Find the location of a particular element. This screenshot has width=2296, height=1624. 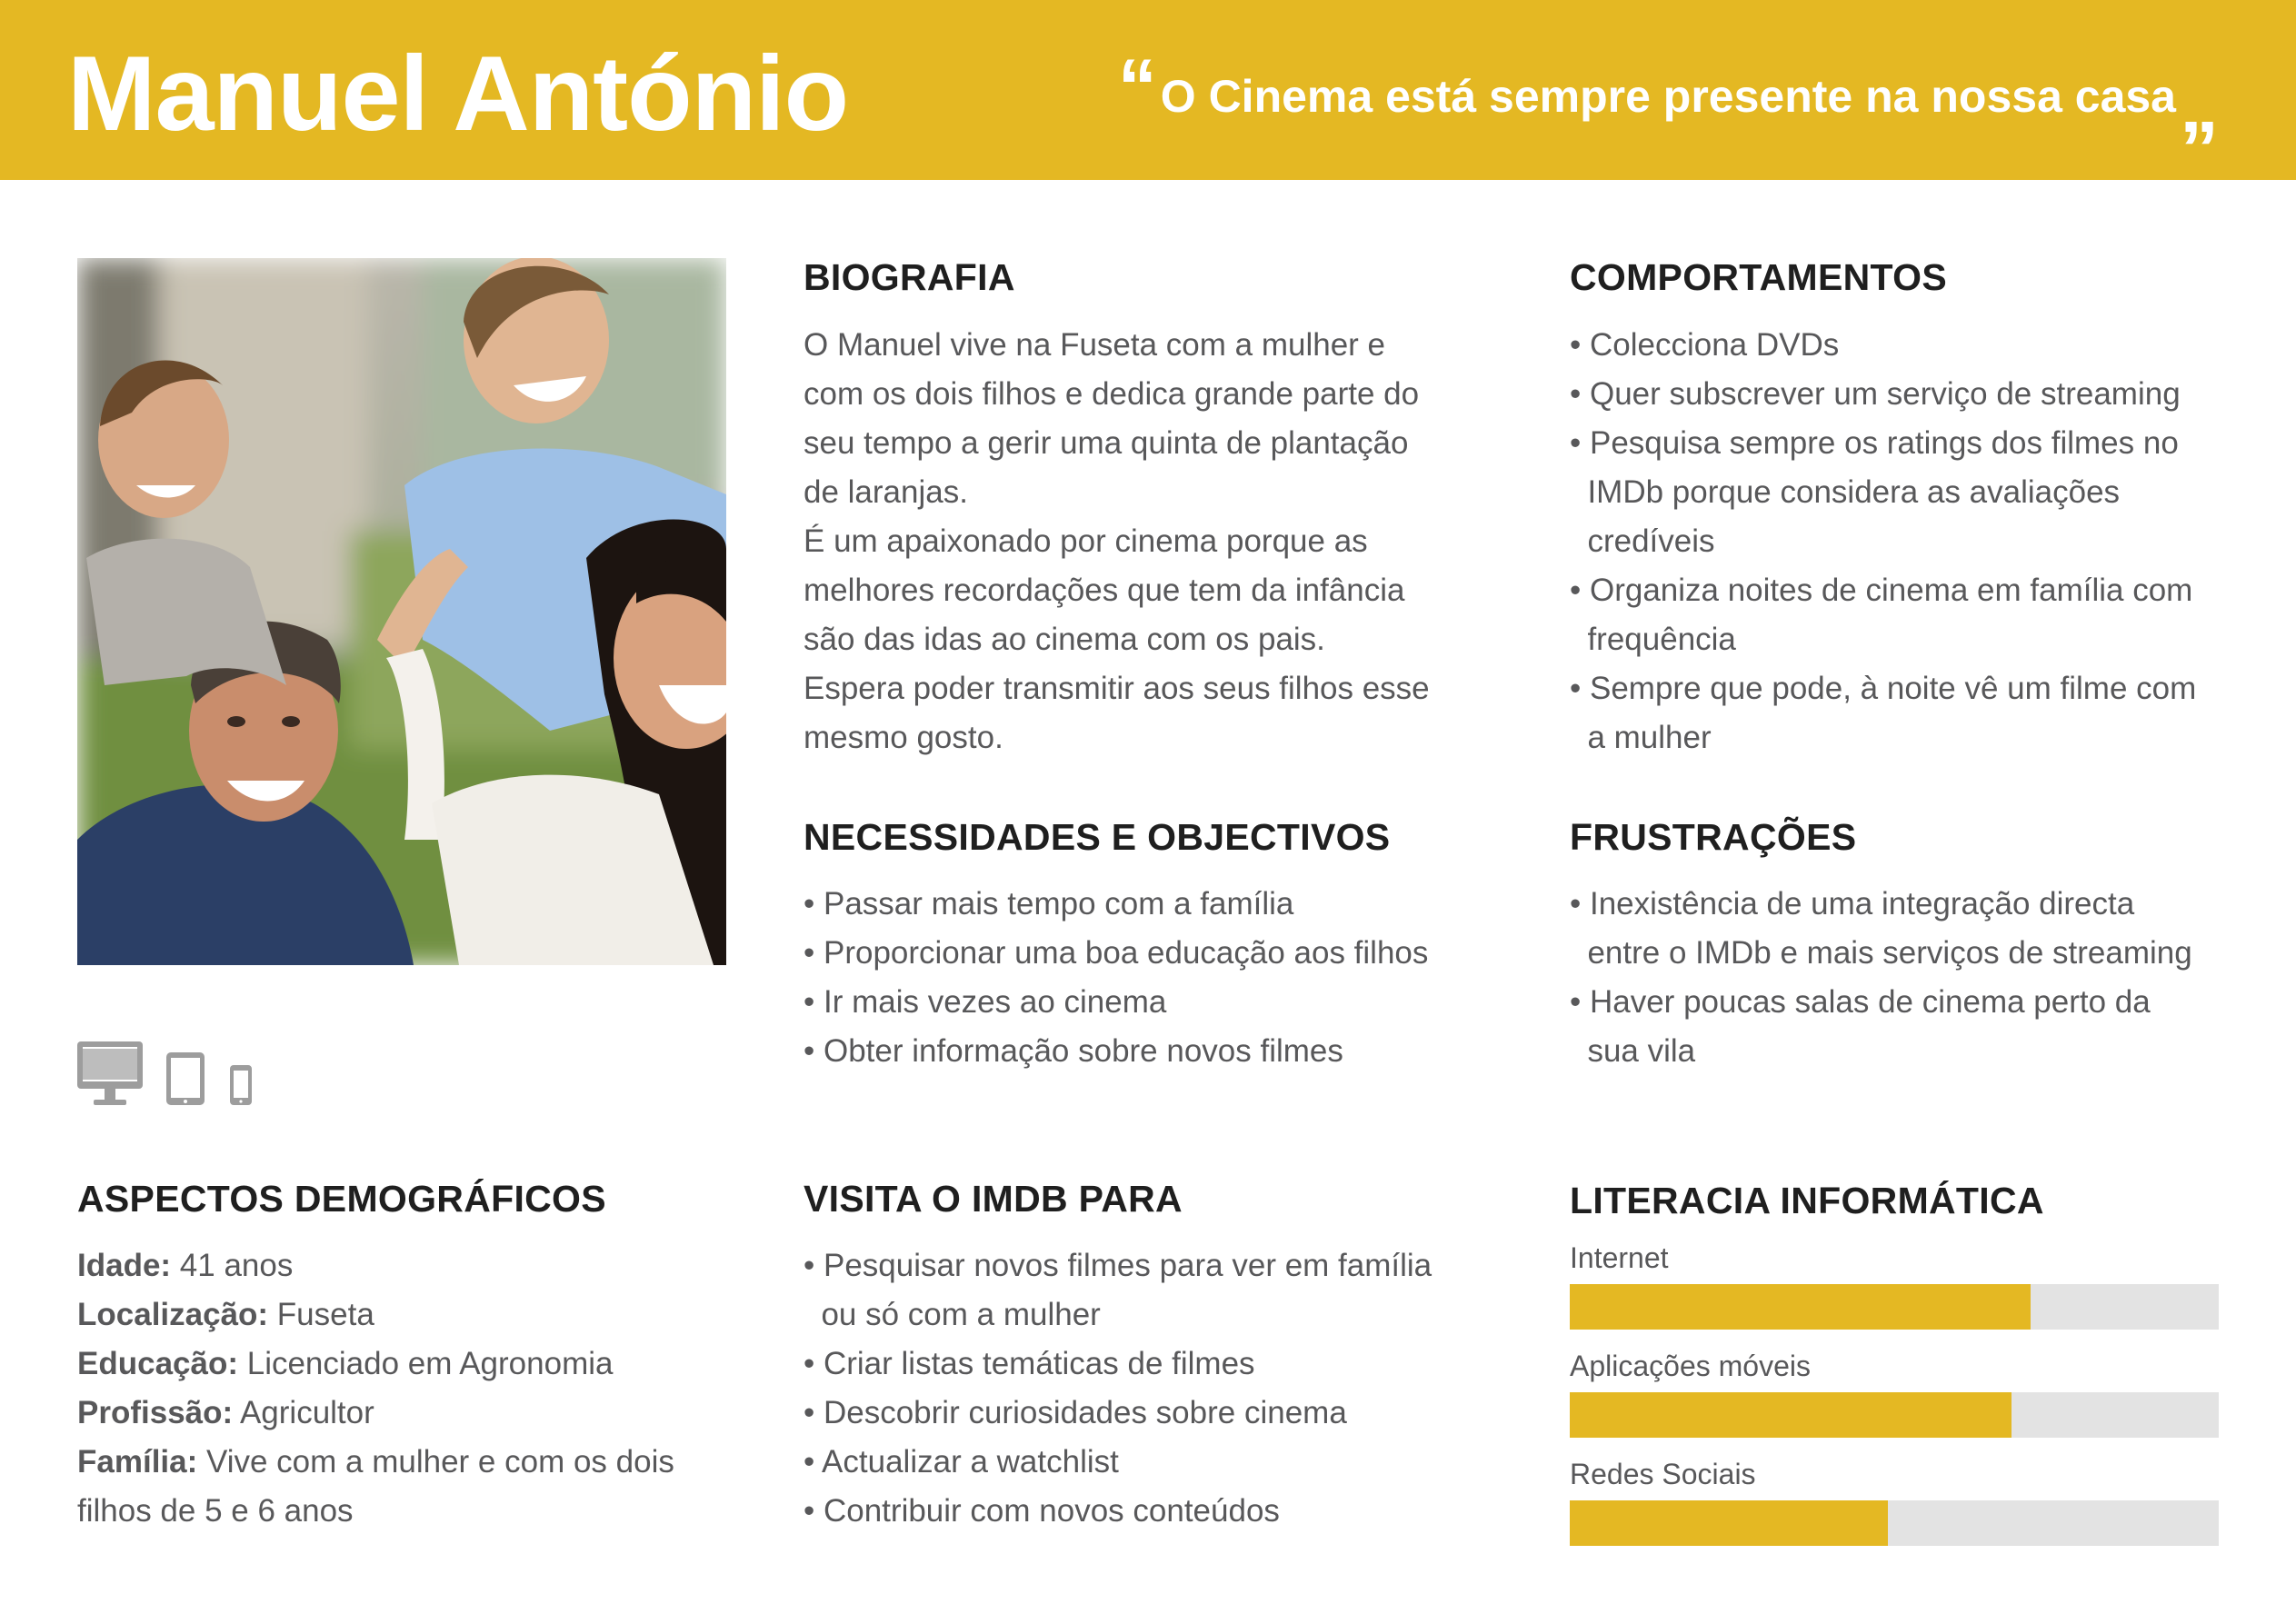

family-photo is located at coordinates (401, 611).